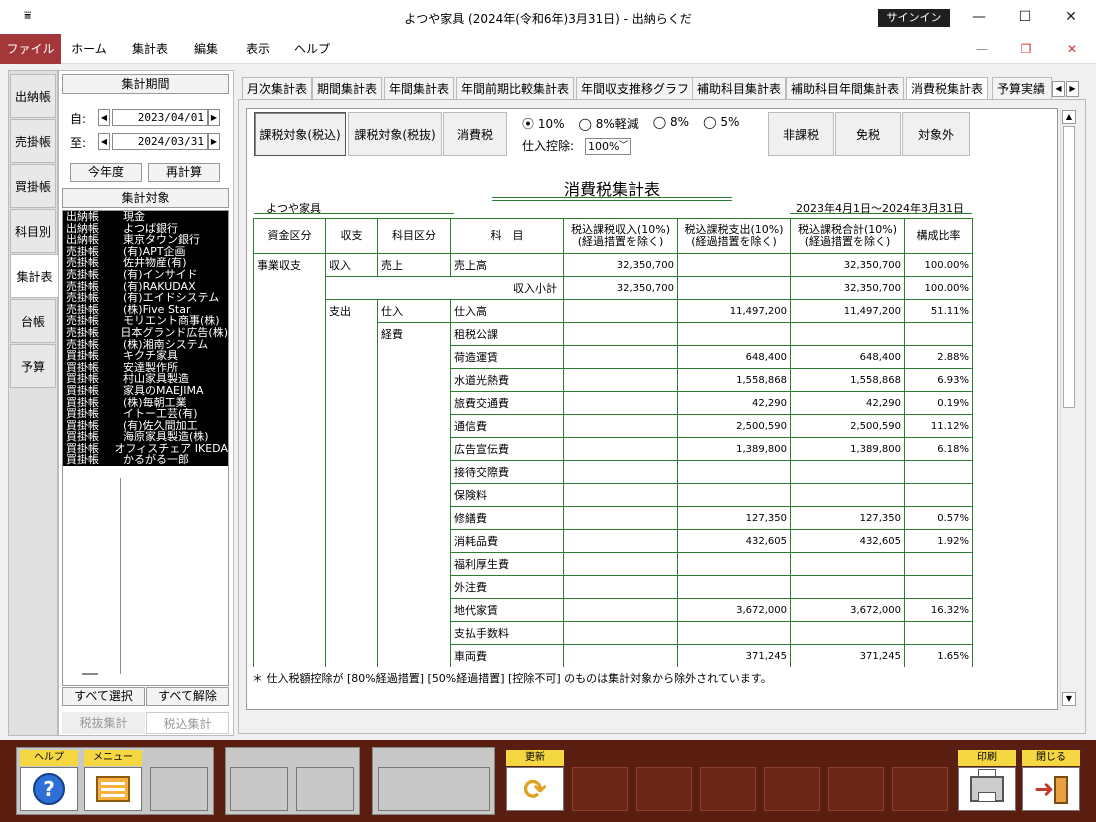  I want to click on list-item: 買掛帳安達製作所, so click(145, 368).